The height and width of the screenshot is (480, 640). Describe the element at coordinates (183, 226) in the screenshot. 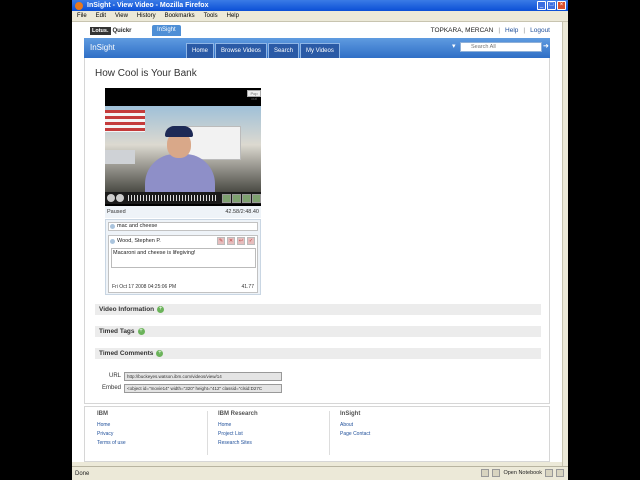

I see `tag-item: mac and cheese` at that location.